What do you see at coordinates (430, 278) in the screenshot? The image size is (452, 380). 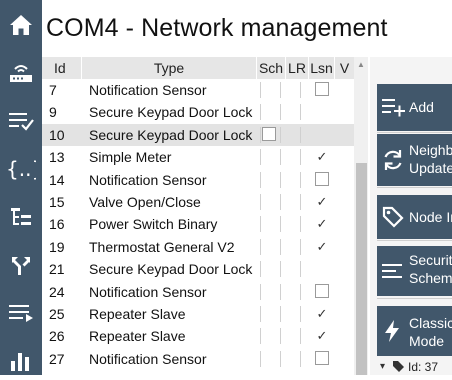 I see `scheme-label: Scheme` at bounding box center [430, 278].